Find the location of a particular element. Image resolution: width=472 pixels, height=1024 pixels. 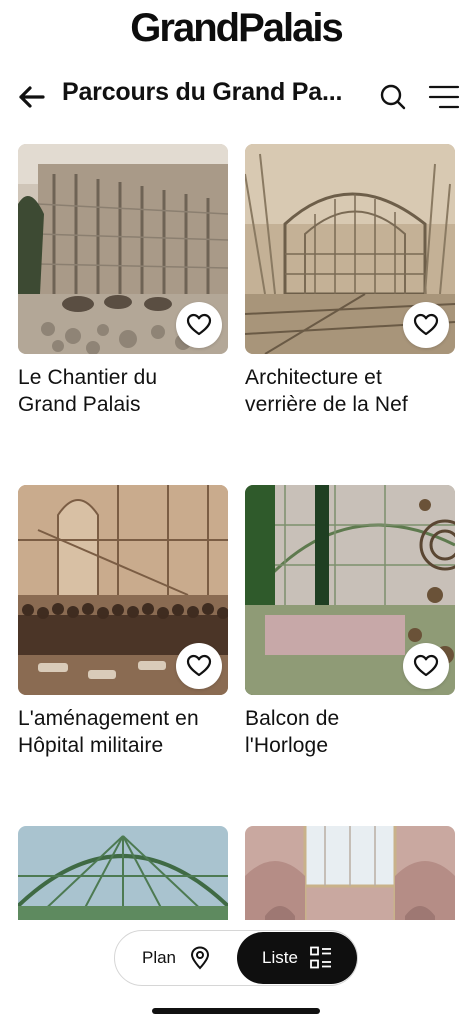

card-galerie is located at coordinates (350, 873).